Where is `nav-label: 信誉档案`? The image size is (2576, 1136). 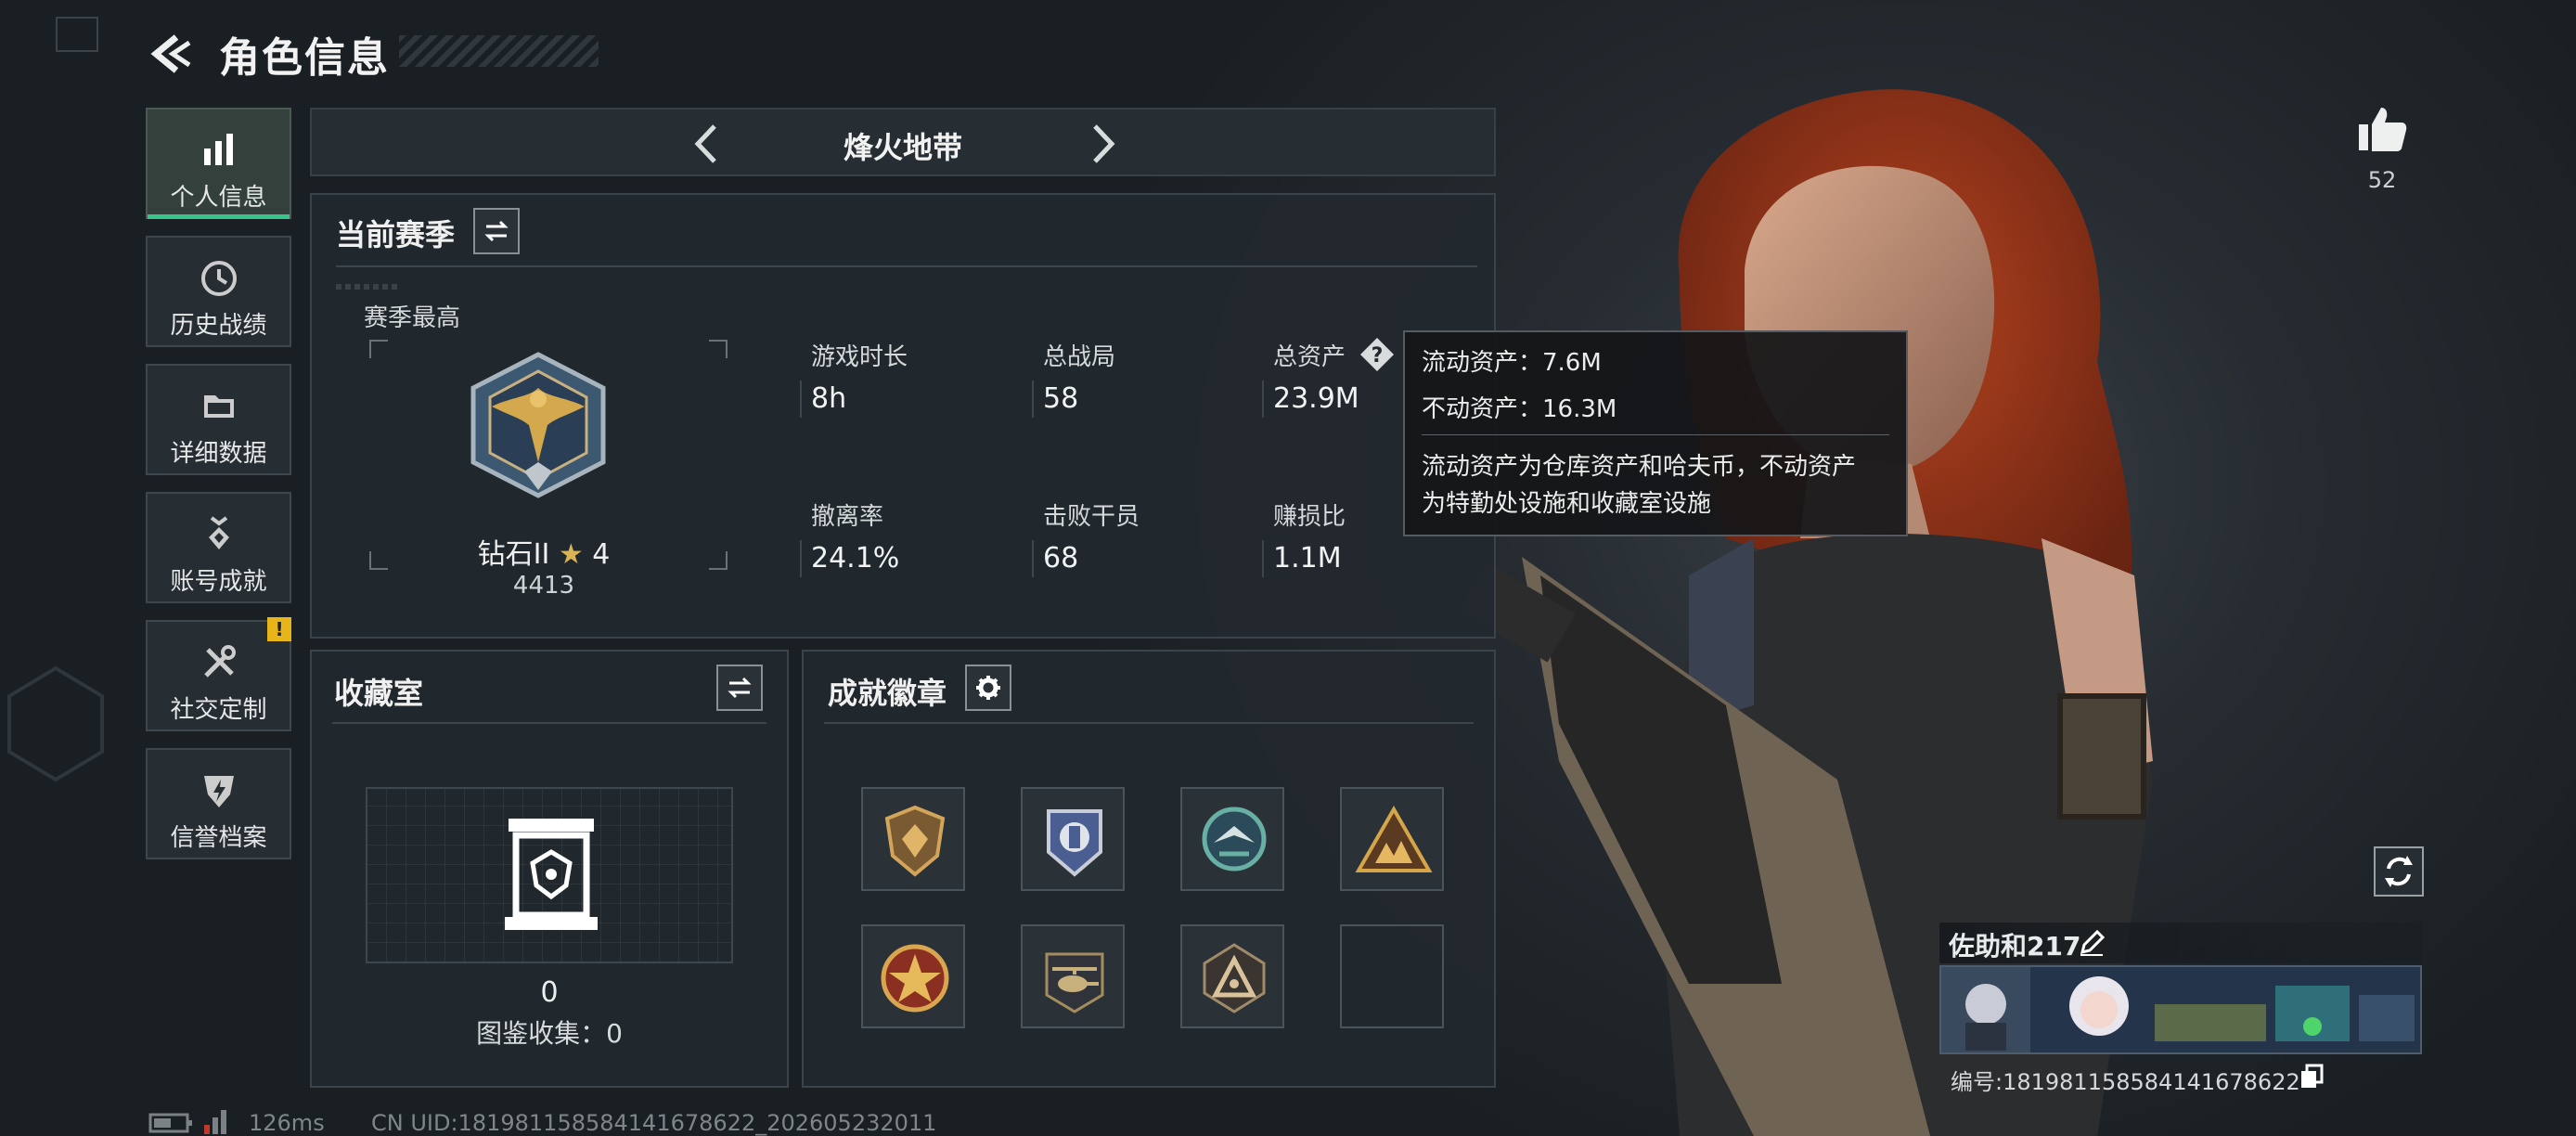 nav-label: 信誉档案 is located at coordinates (218, 838).